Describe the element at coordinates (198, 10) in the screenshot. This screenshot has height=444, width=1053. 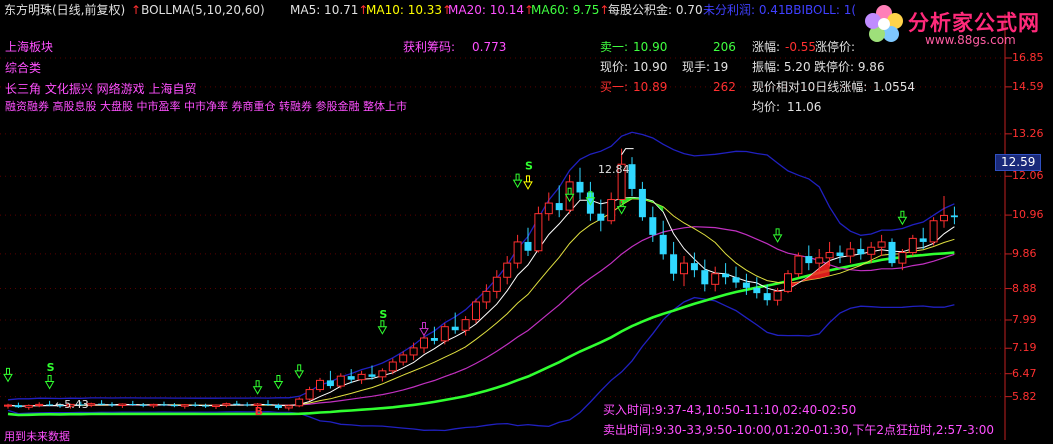
I see `indicator-name: ↑BOLLMA(5,10,20,60)` at that location.